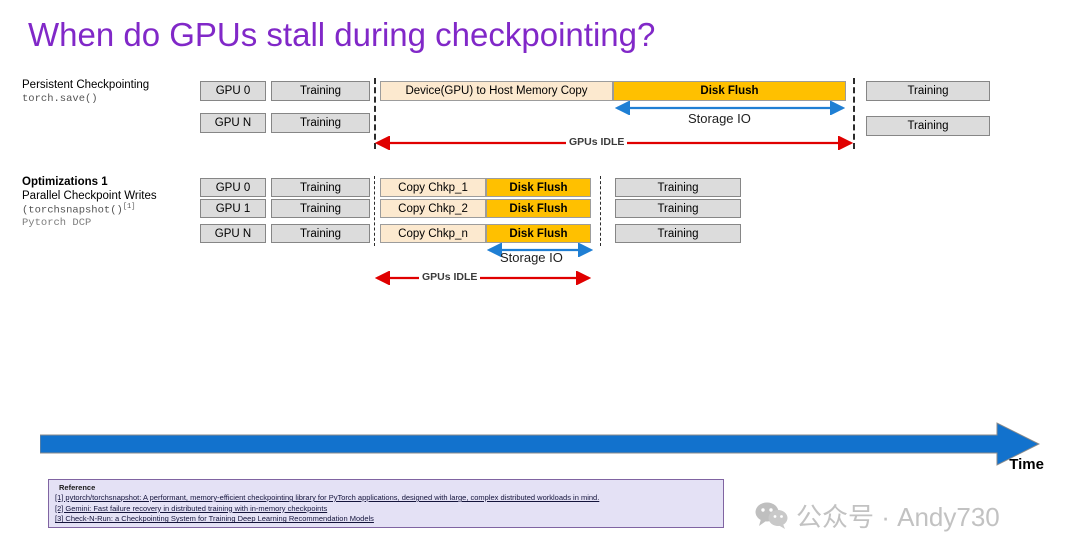  What do you see at coordinates (233, 123) in the screenshot?
I see `gpu-chip-s1r2: GPU N` at bounding box center [233, 123].